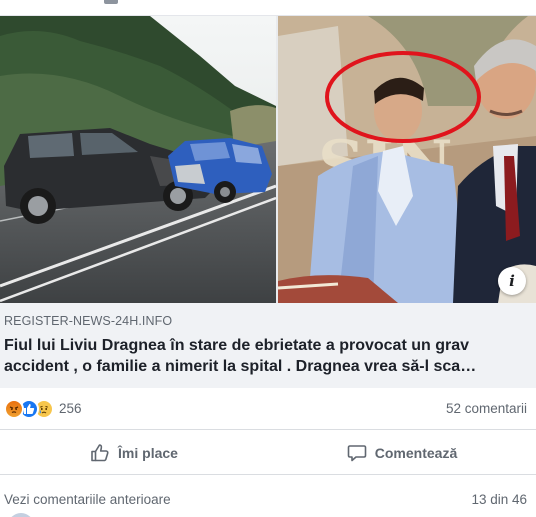 This screenshot has height=517, width=536. I want to click on comment-bubble-icon, so click(357, 452).